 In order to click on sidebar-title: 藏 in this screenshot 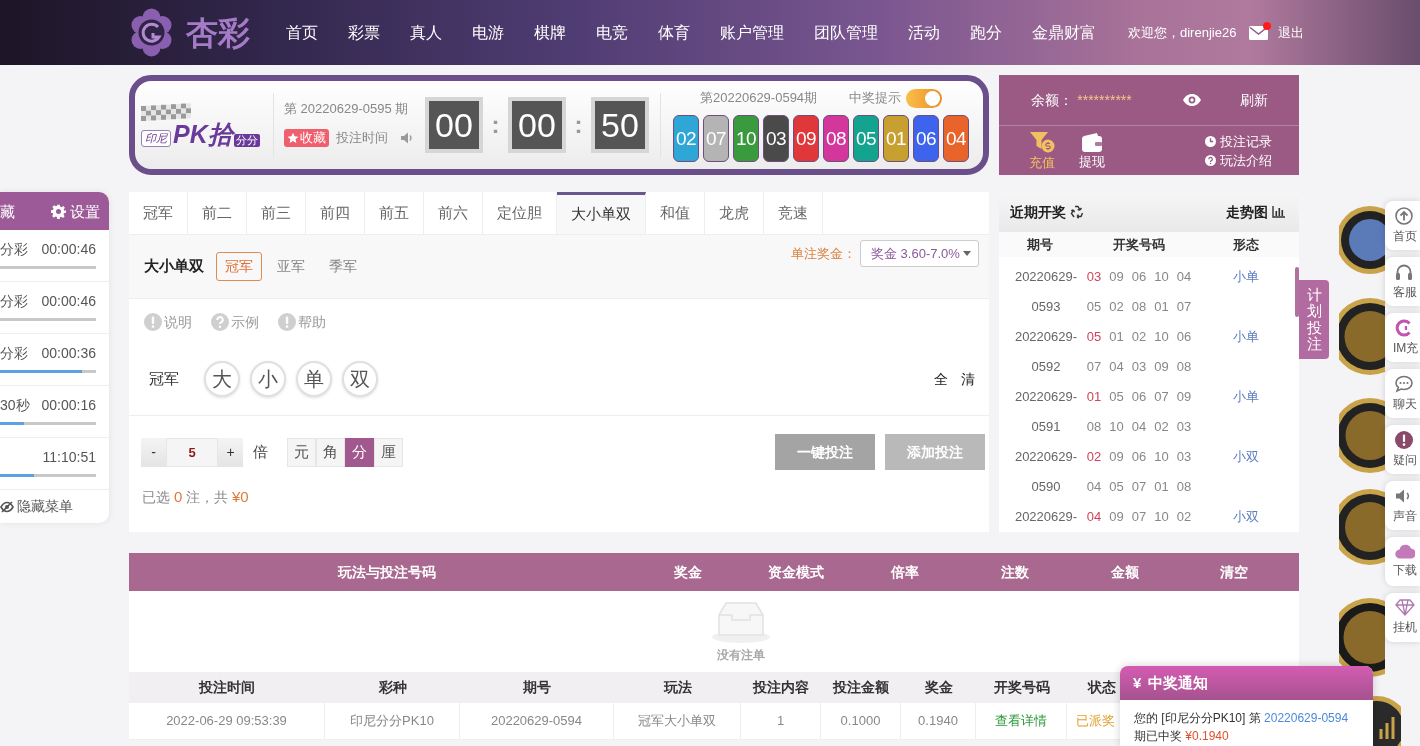, I will do `click(7, 211)`.